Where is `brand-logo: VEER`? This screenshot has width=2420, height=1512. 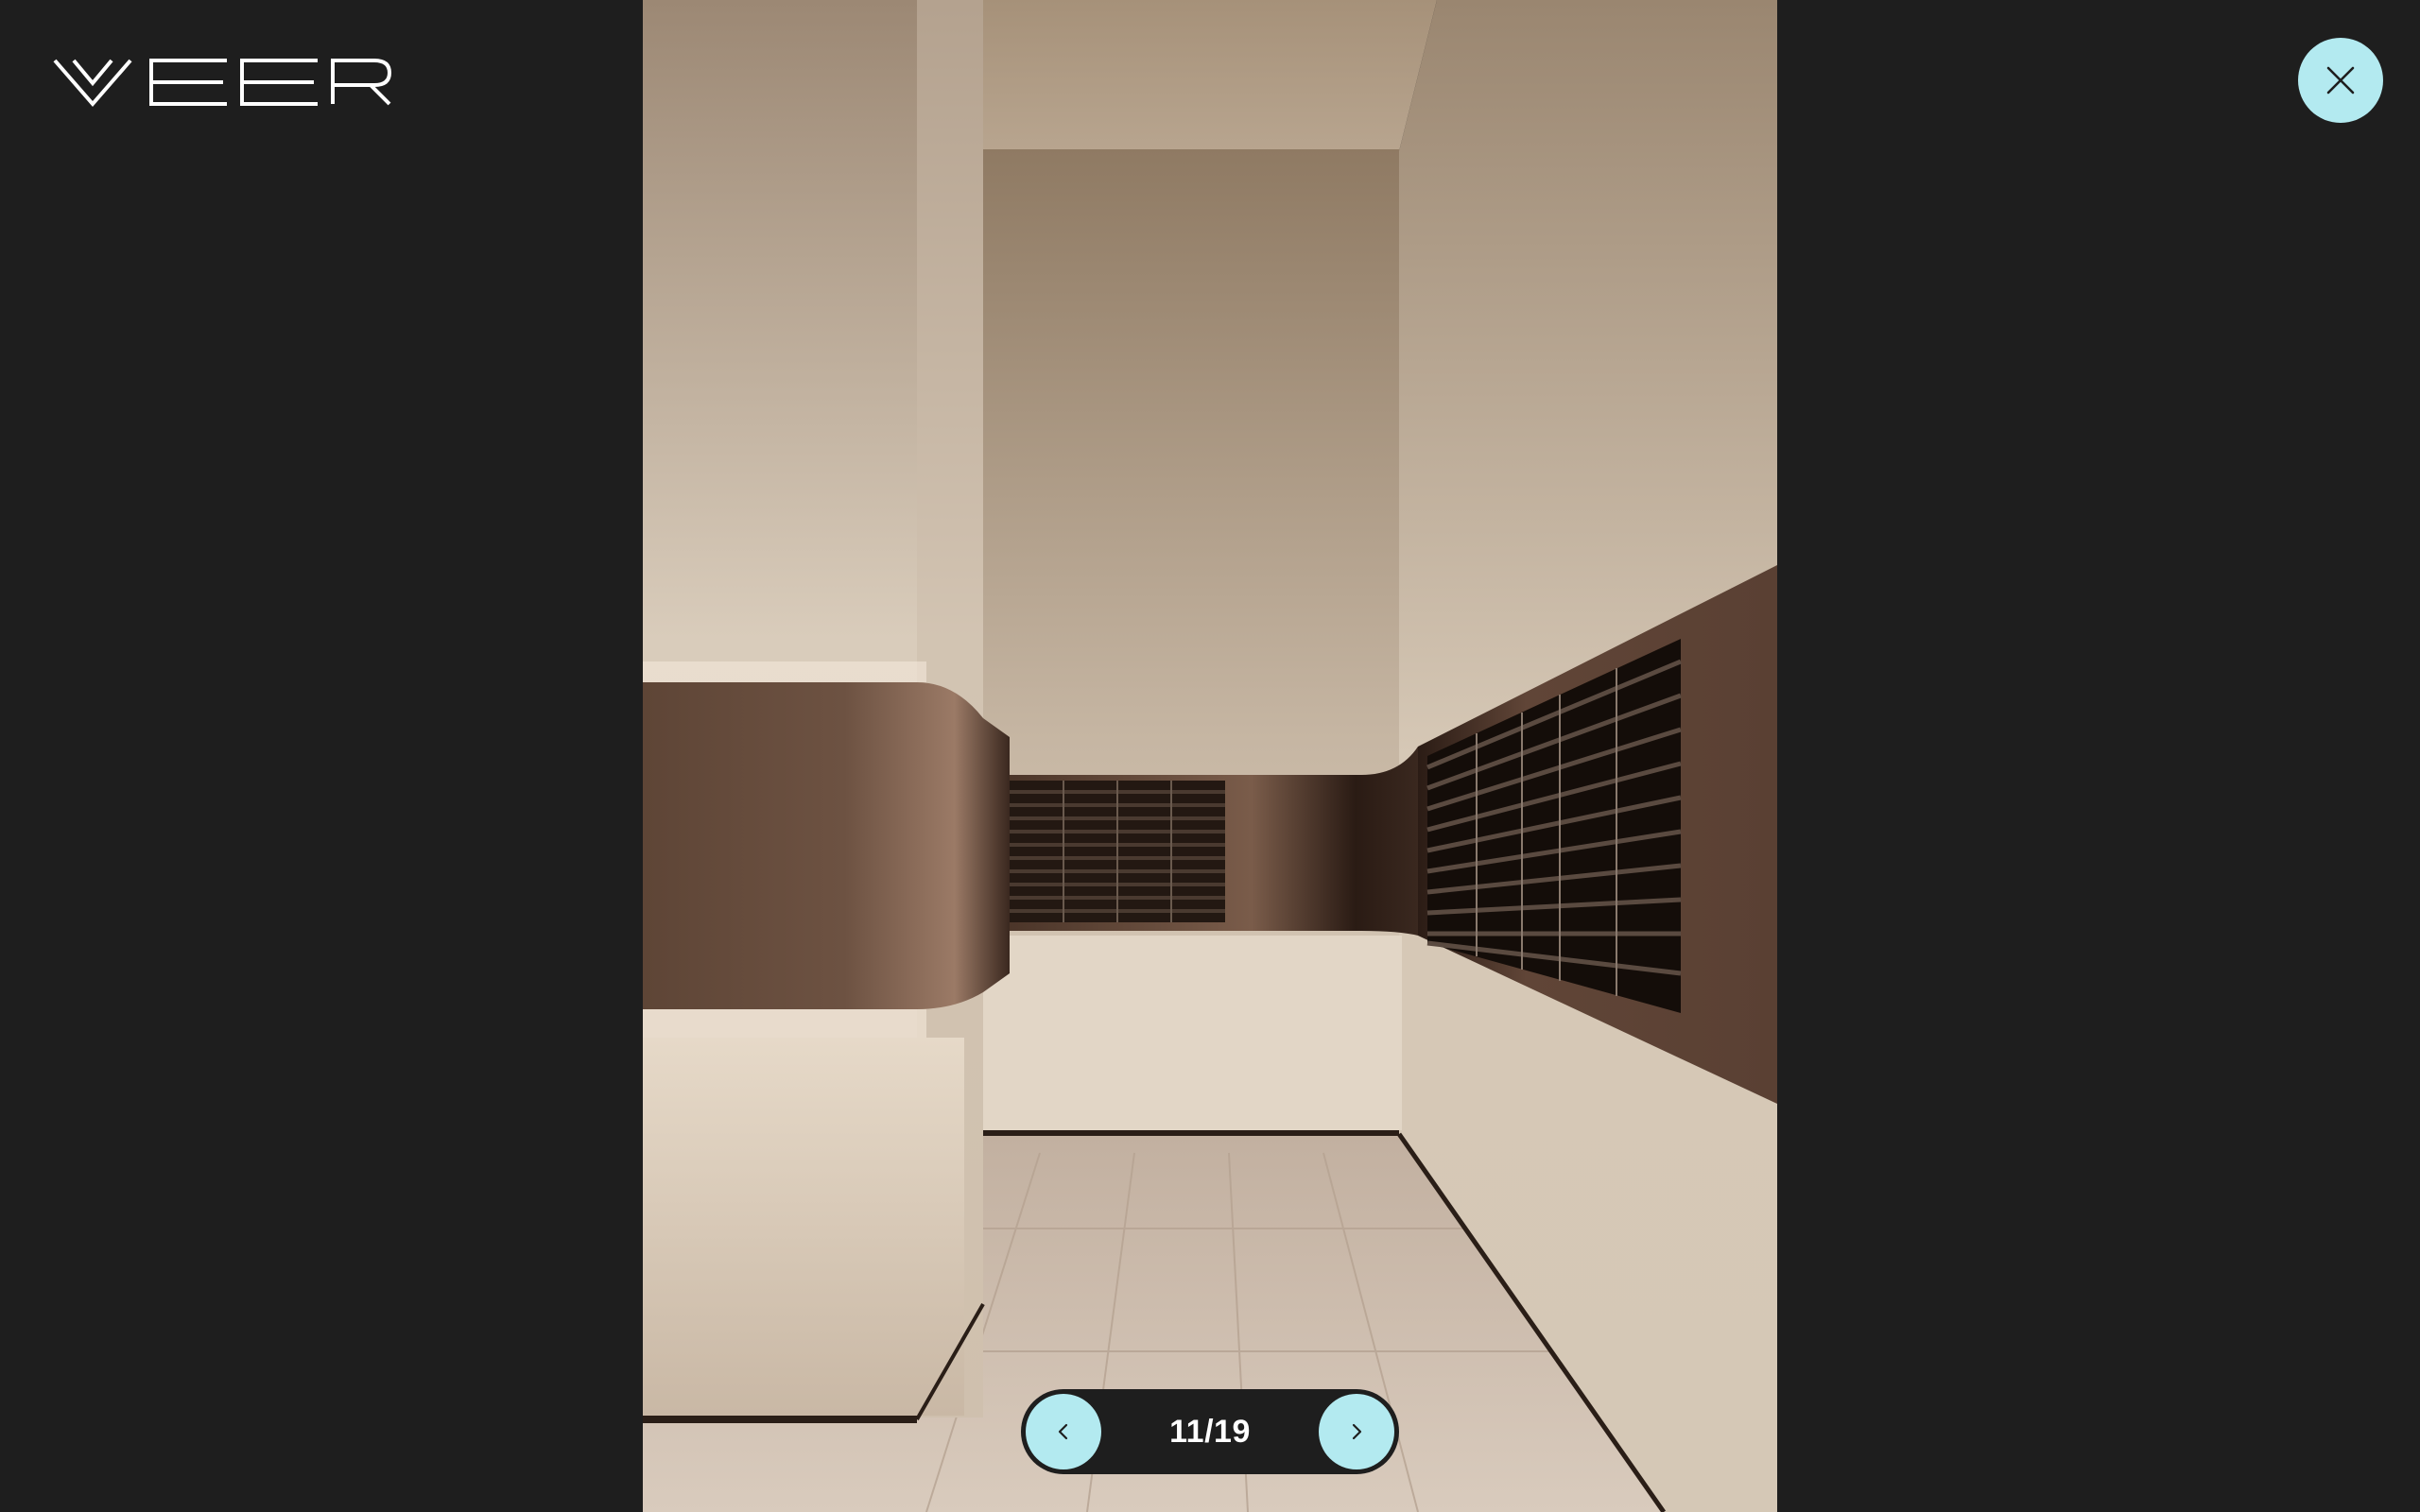 brand-logo: VEER is located at coordinates (223, 83).